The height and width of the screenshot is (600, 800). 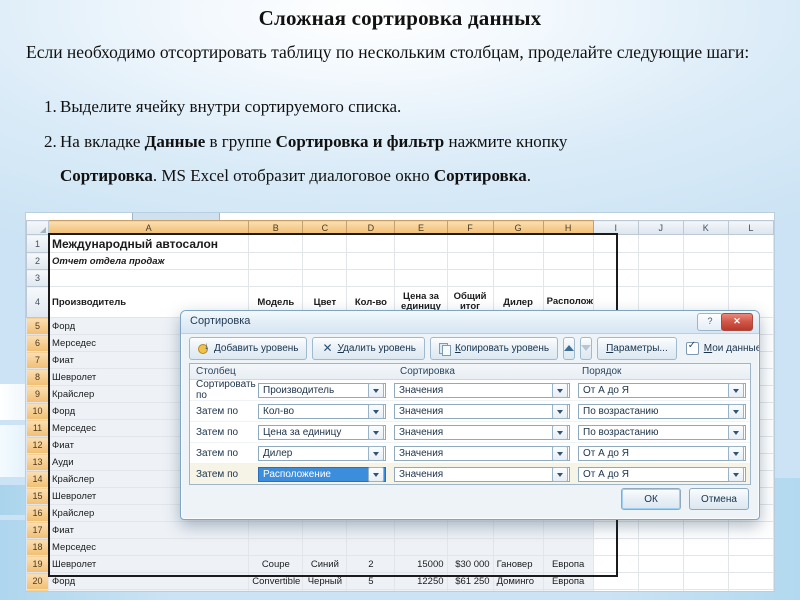 What do you see at coordinates (494, 348) in the screenshot?
I see `copy-level-button: Копировать уровень` at bounding box center [494, 348].